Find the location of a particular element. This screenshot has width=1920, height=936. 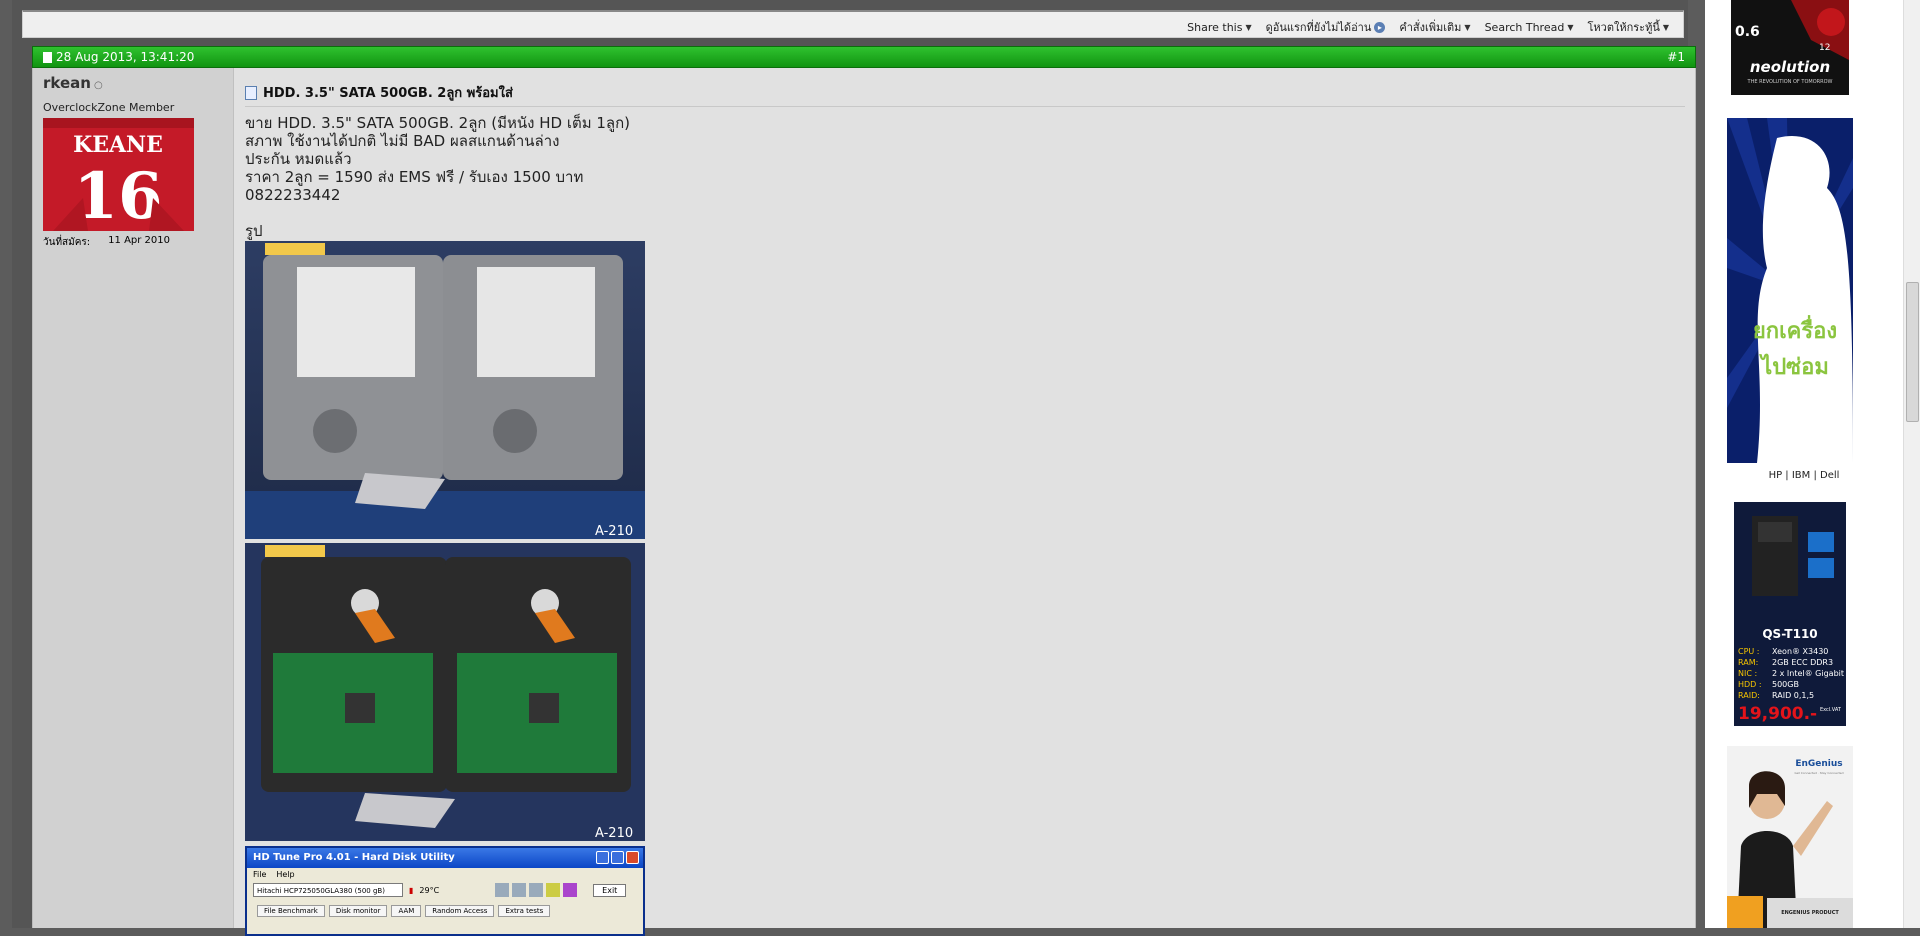

ad-repair: ยกเครื่อง ไปซ่อม is located at coordinates (1790, 290).